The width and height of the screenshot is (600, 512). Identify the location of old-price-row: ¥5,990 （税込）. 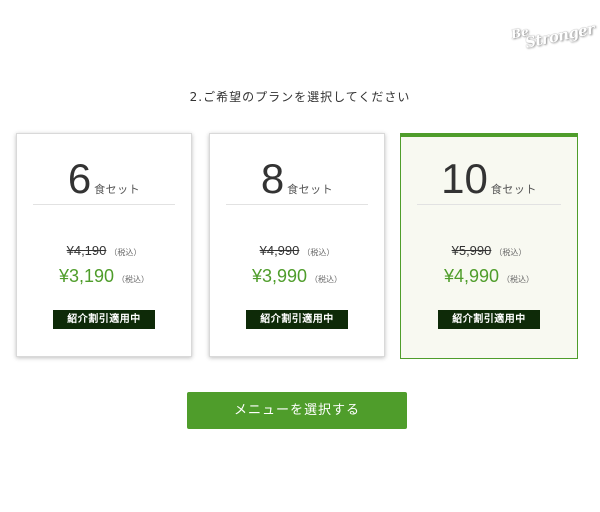
(489, 249).